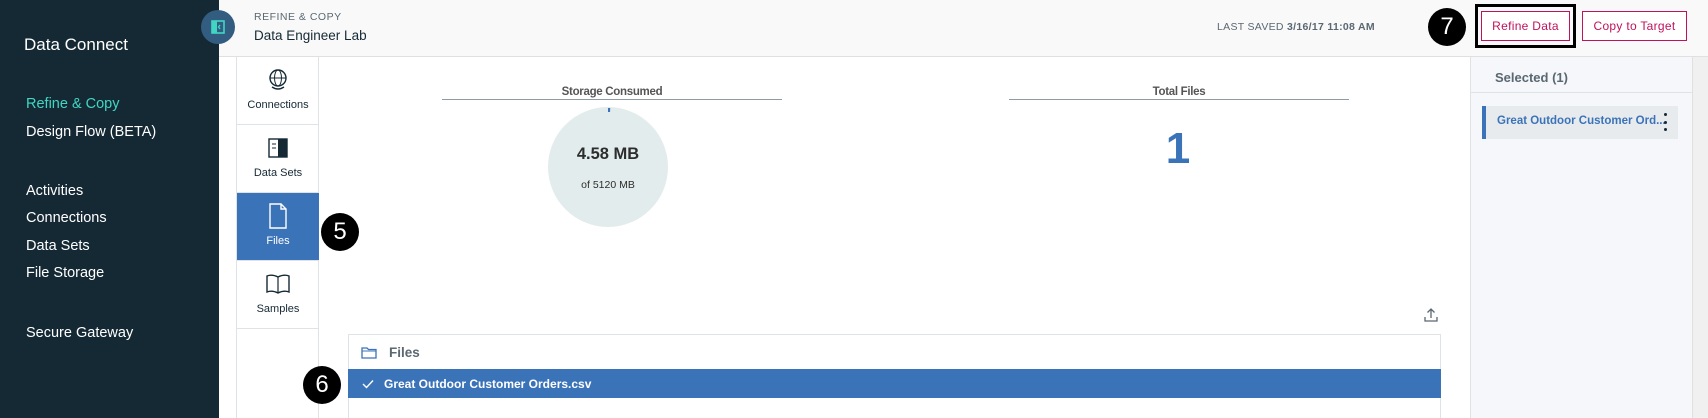 Image resolution: width=1708 pixels, height=418 pixels. I want to click on storage-capacity: of 5120 MB, so click(608, 185).